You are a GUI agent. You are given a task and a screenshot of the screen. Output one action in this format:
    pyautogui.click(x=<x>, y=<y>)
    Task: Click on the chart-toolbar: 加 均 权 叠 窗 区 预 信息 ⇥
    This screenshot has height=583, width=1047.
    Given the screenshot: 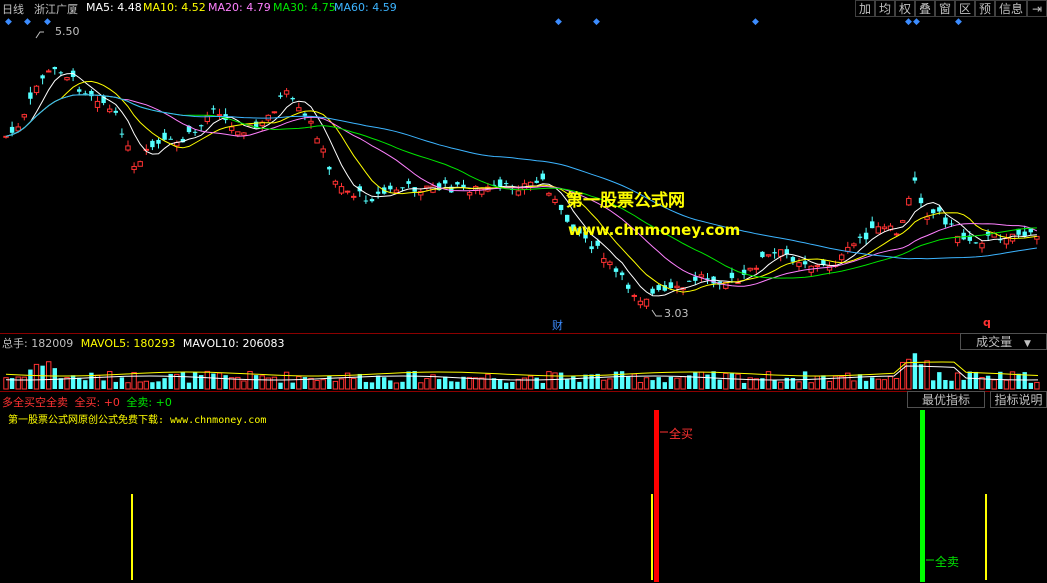 What is the action you would take?
    pyautogui.click(x=951, y=9)
    